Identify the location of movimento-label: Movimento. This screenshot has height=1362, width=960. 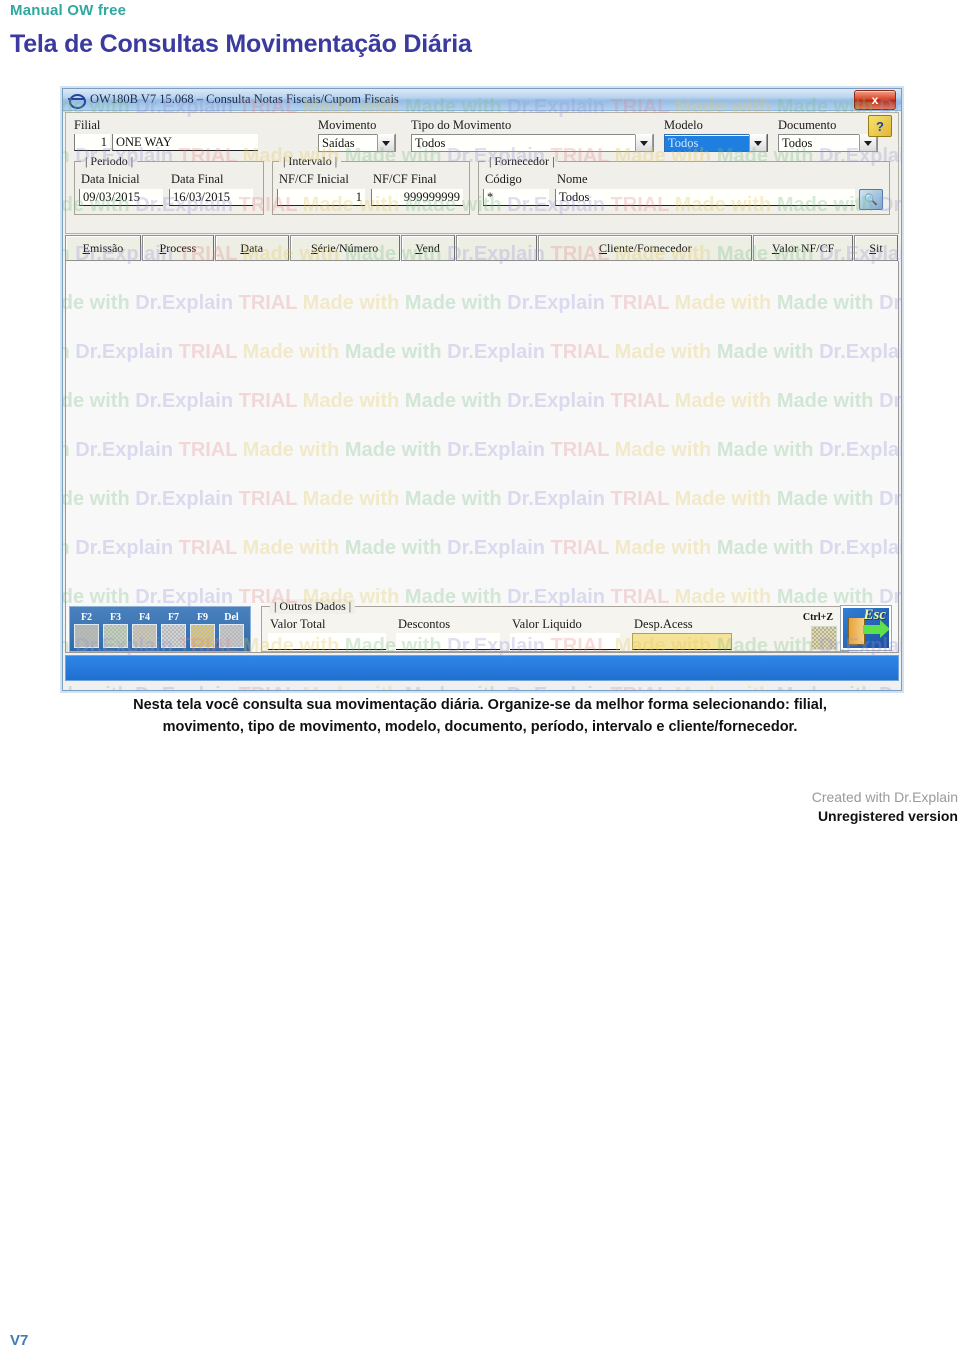
(347, 125).